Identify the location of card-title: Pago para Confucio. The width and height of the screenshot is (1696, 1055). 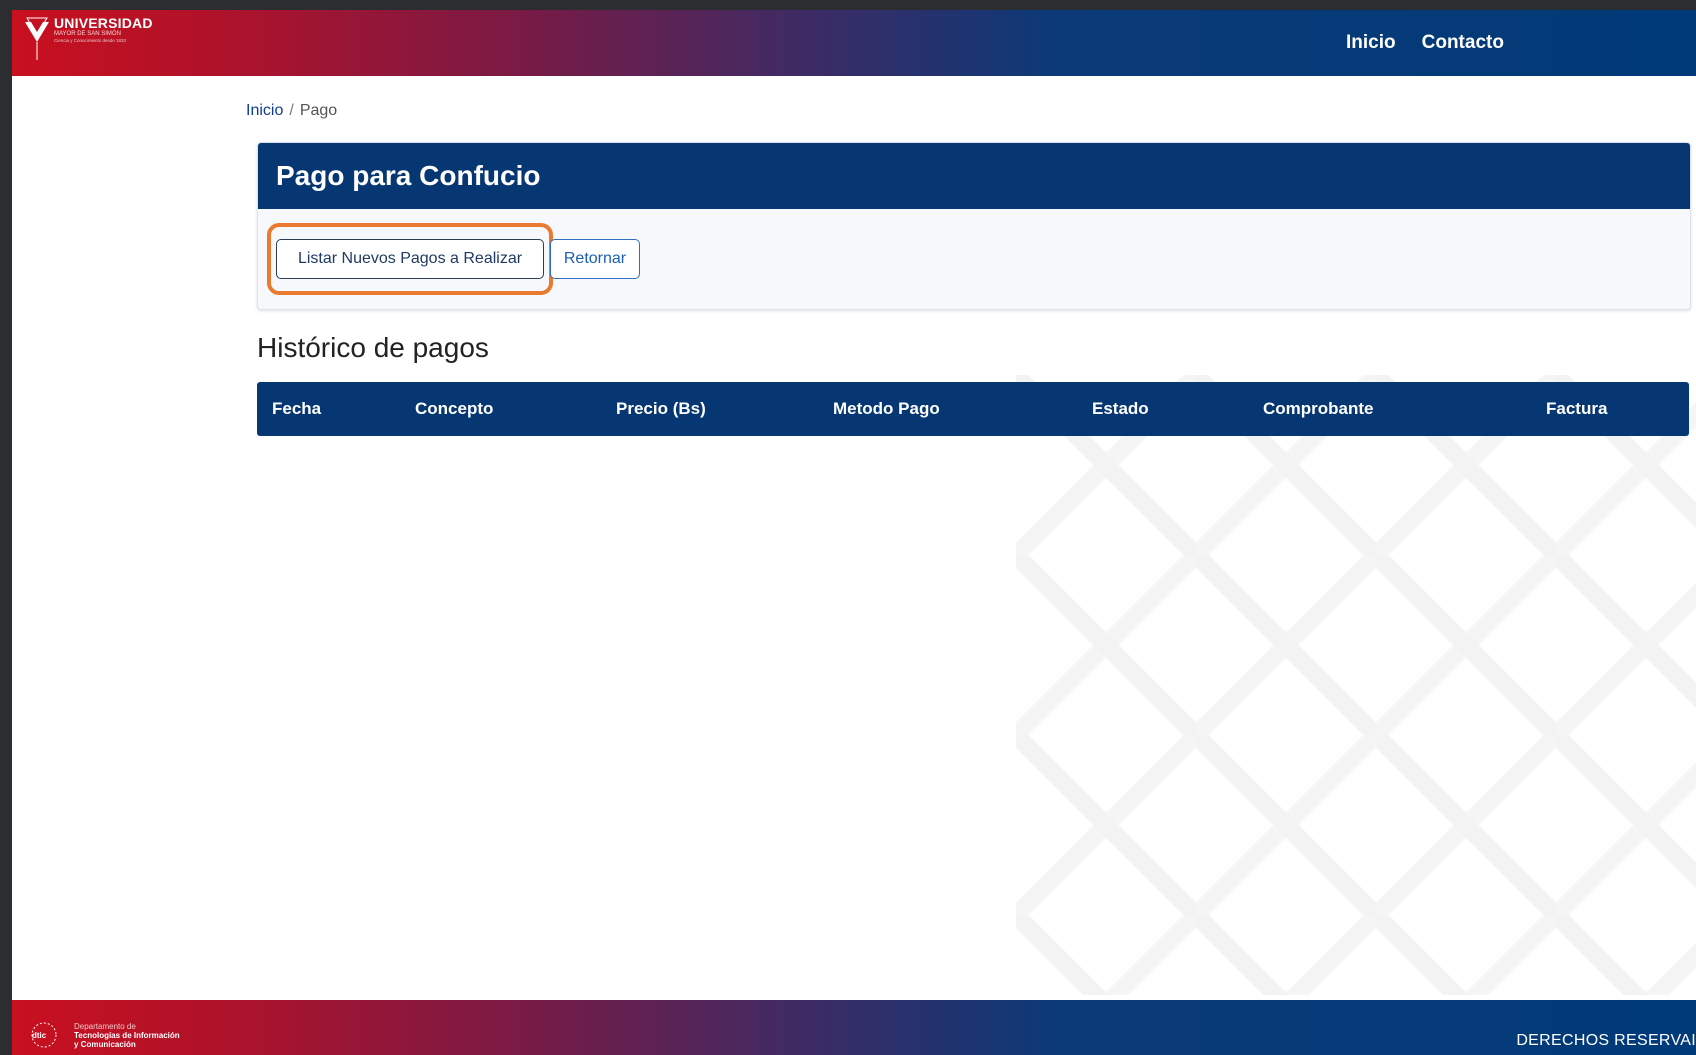
(974, 176).